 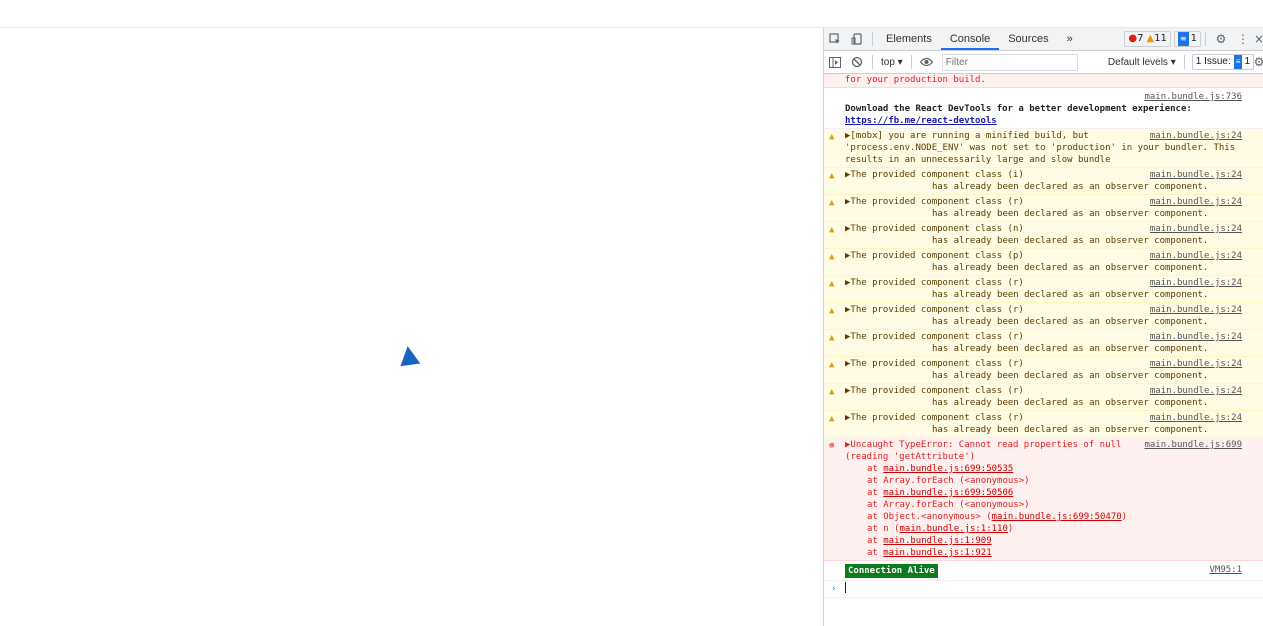 I want to click on message-count: 1, so click(x=1193, y=38).